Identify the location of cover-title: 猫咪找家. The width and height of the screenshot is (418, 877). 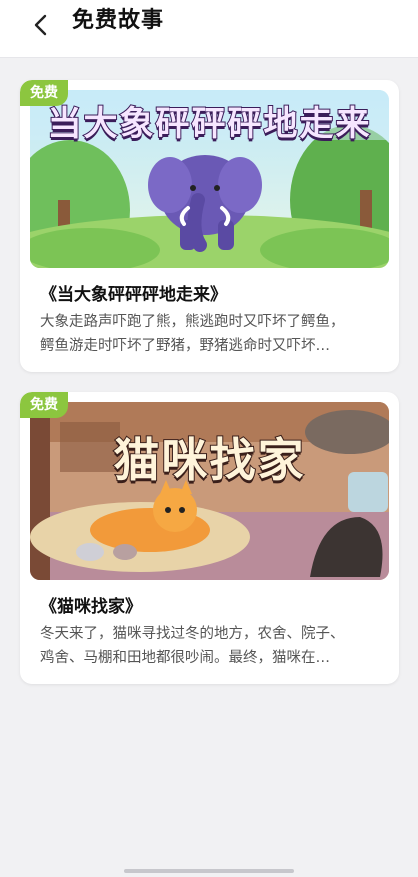
(209, 460).